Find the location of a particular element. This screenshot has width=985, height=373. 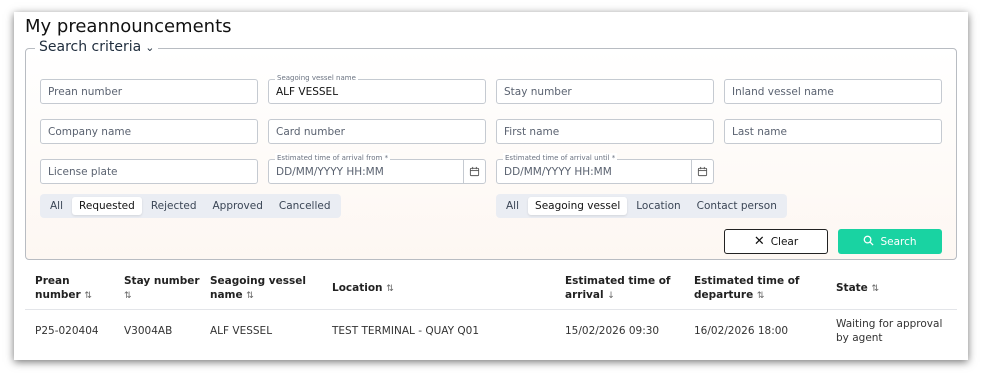

stay-number-placeholder: Stay number is located at coordinates (538, 91).